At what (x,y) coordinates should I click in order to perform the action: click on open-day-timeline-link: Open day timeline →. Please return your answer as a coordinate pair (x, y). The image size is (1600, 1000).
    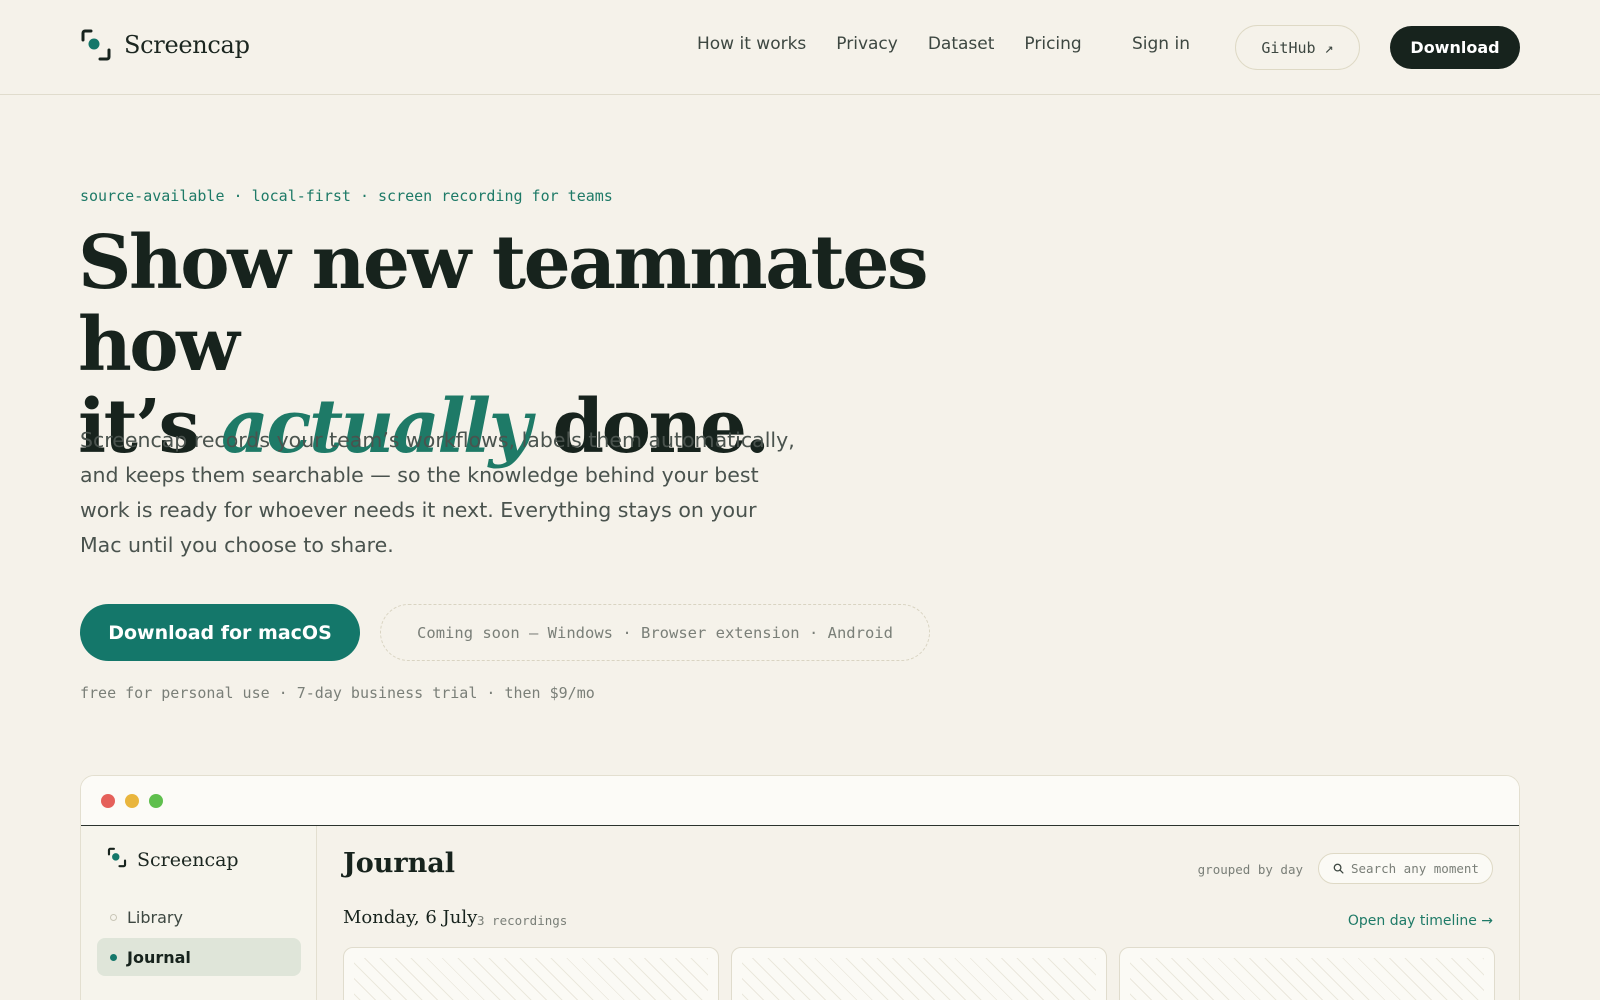
    Looking at the image, I should click on (1420, 921).